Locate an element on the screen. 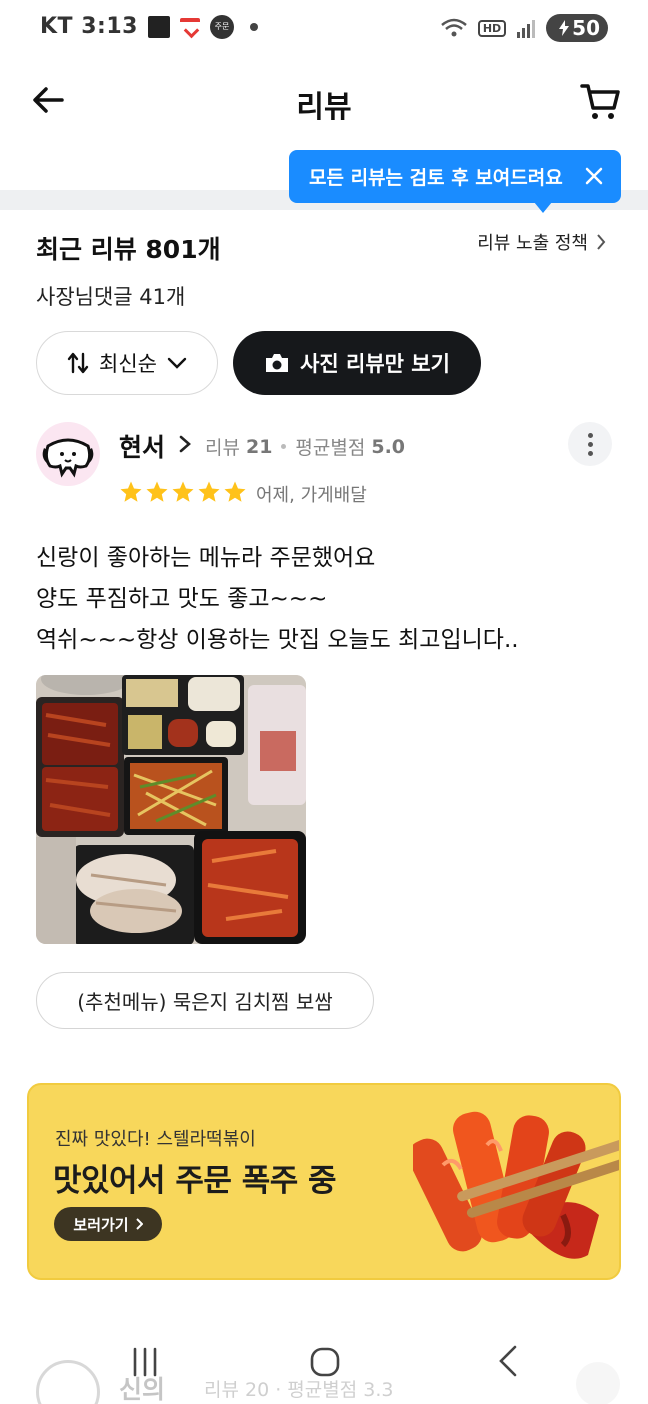 This screenshot has width=648, height=1404. dog-avatar-icon is located at coordinates (68, 458).